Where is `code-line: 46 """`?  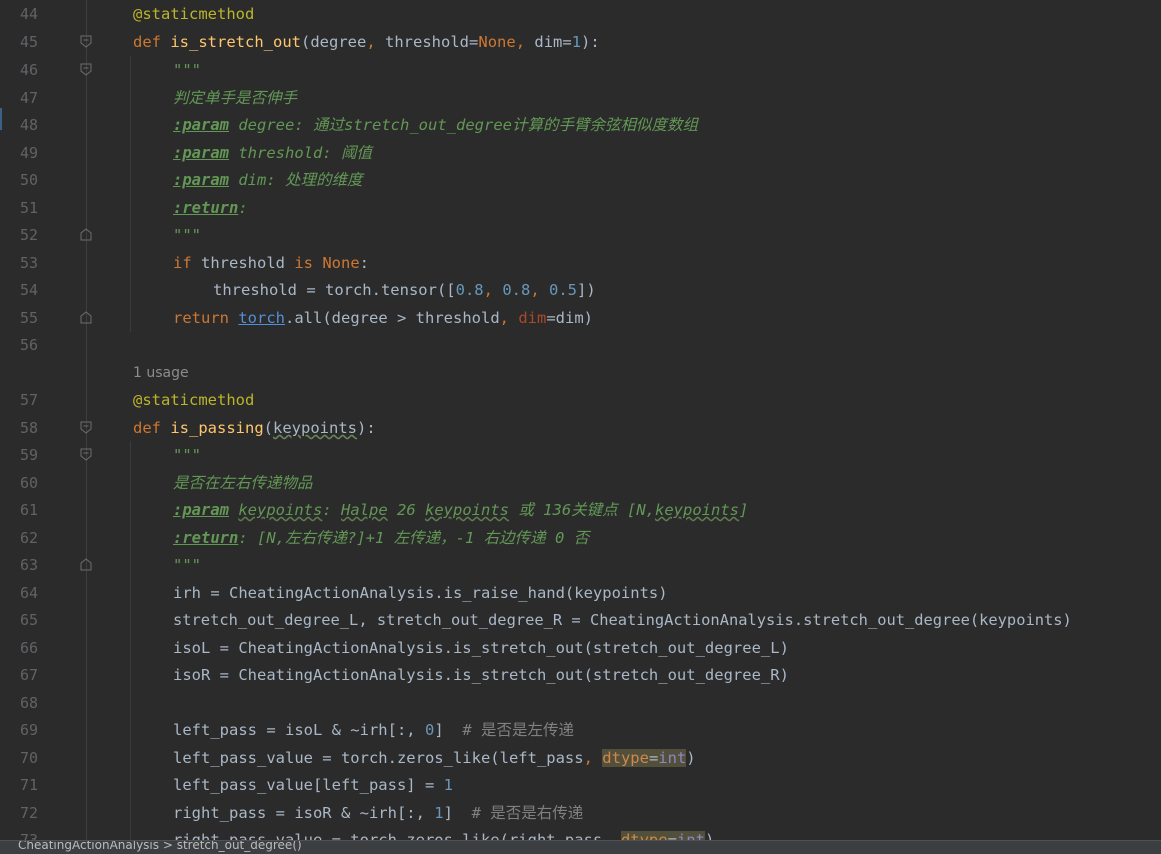 code-line: 46 """ is located at coordinates (580, 70).